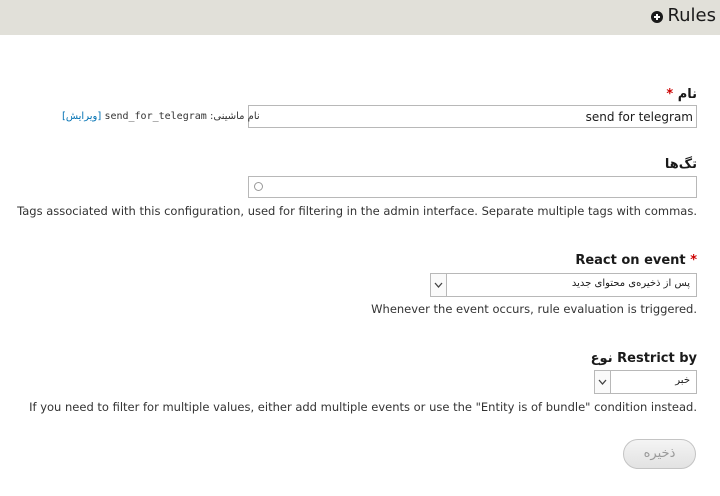 The height and width of the screenshot is (496, 720). Describe the element at coordinates (234, 116) in the screenshot. I see `machine-name-label: نام ماشینی:` at that location.